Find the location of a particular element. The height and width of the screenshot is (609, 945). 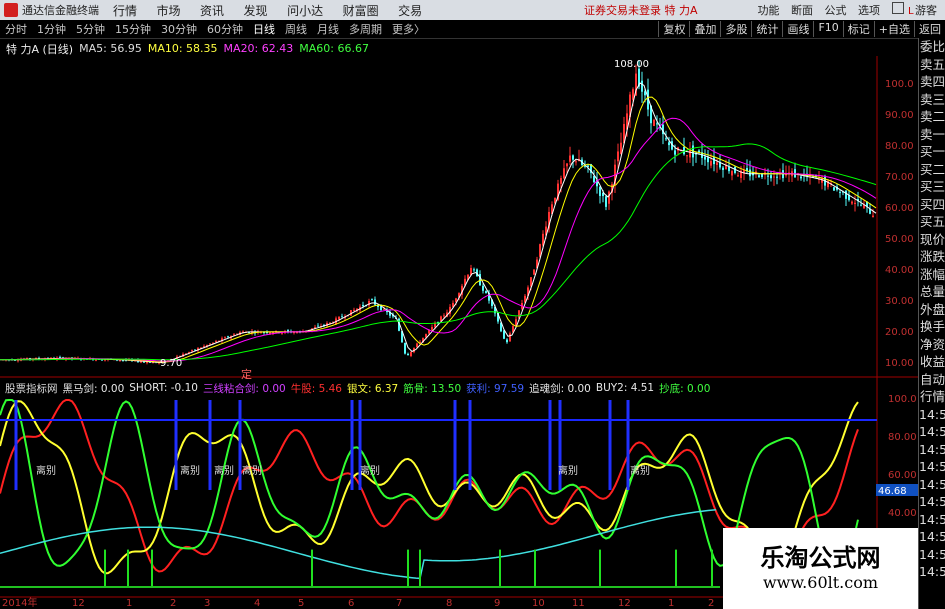

top-mark: 定 is located at coordinates (246, 374).